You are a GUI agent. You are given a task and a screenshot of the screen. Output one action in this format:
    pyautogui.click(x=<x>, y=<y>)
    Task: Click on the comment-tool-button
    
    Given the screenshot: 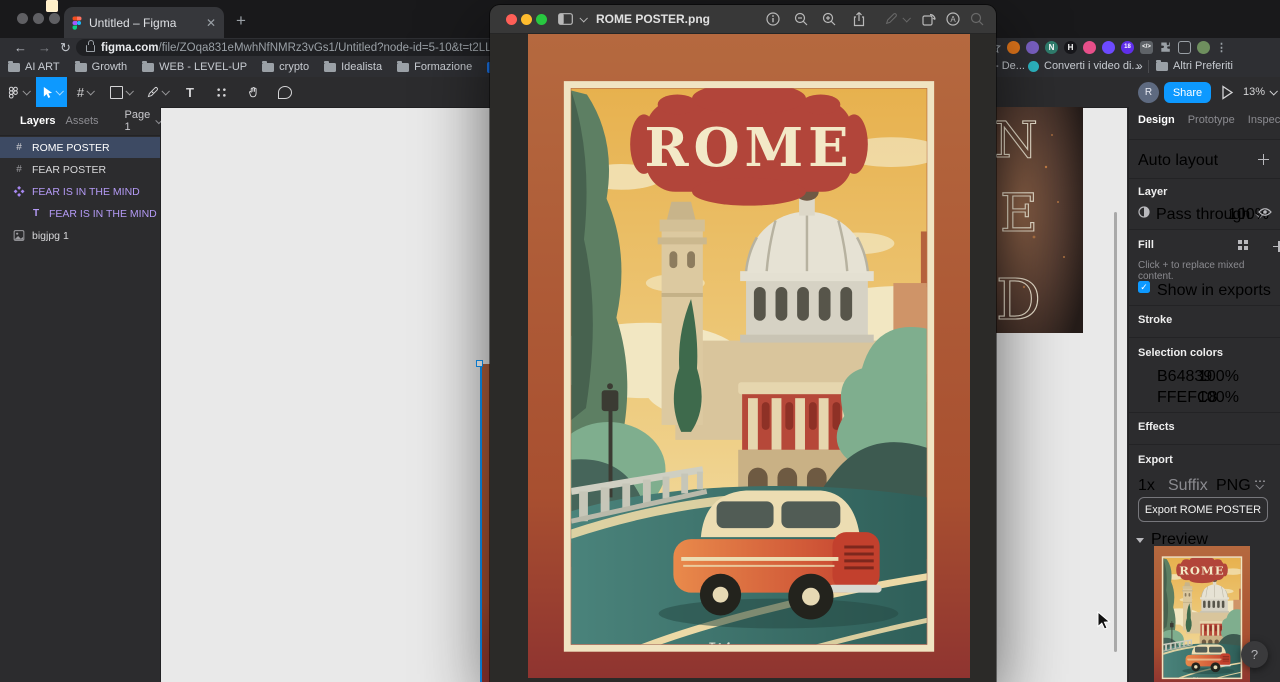 What is the action you would take?
    pyautogui.click(x=285, y=92)
    